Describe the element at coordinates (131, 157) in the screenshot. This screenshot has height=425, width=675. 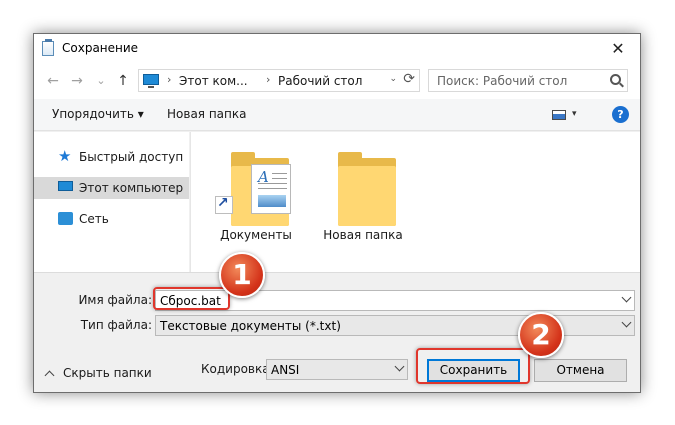
I see `nav-item-label: Быстрый доступ` at that location.